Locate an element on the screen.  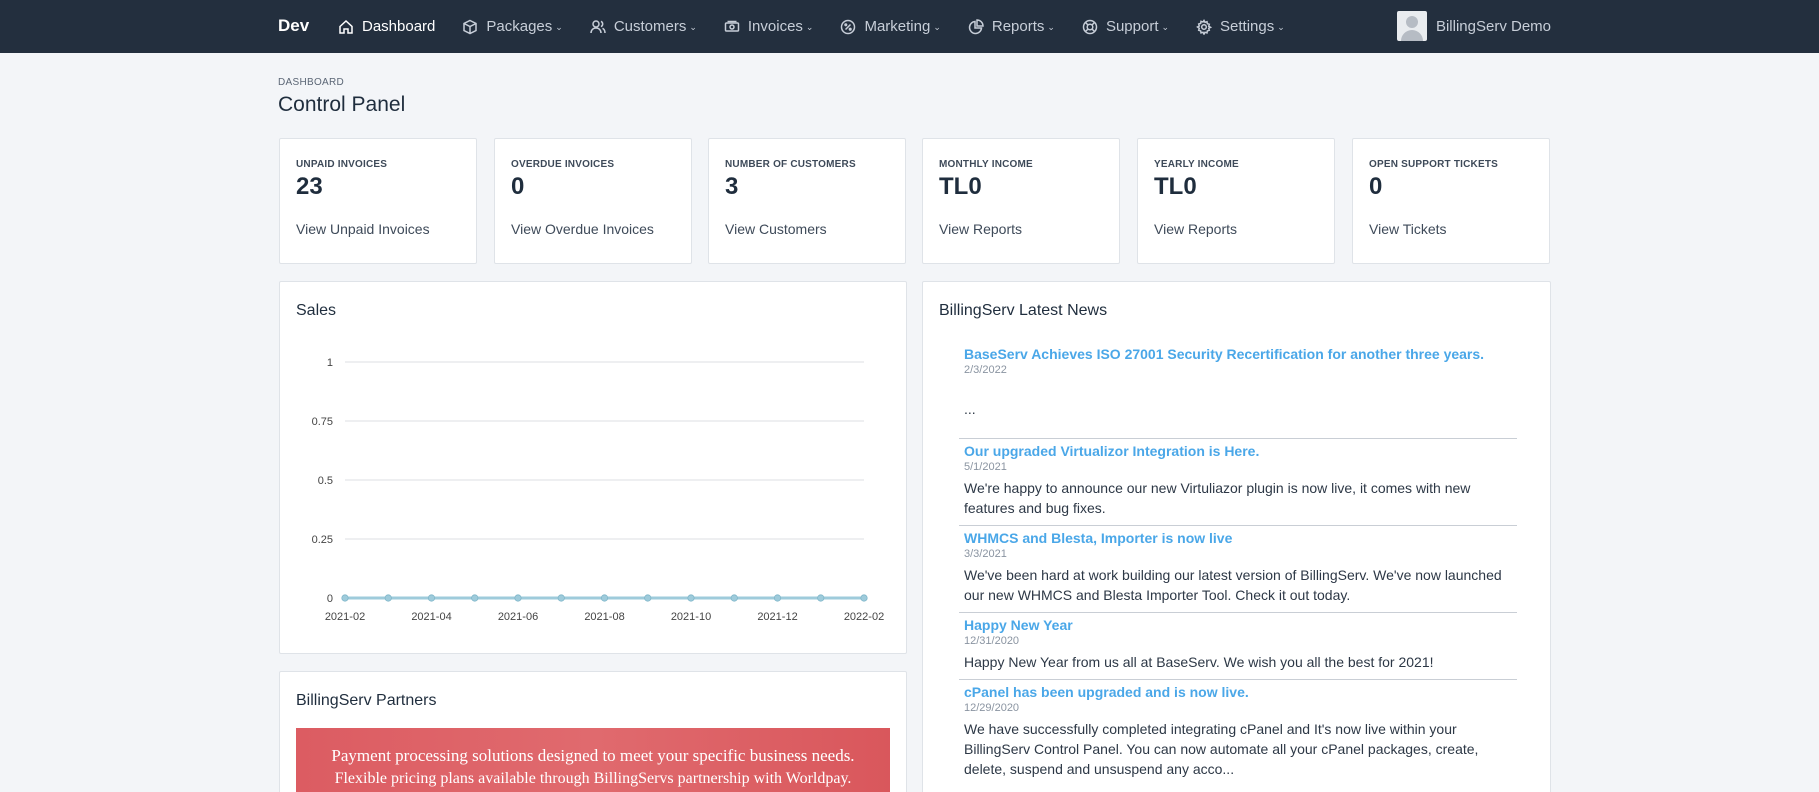
nav-label: Customers is located at coordinates (650, 26).